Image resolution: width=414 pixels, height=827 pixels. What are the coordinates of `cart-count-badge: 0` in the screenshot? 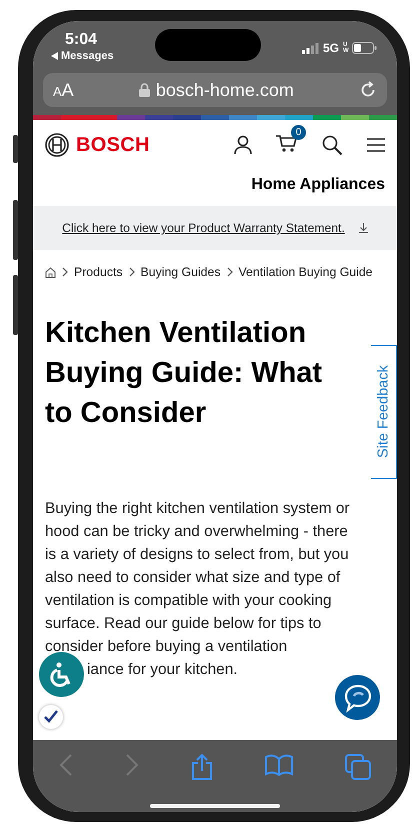 It's located at (298, 132).